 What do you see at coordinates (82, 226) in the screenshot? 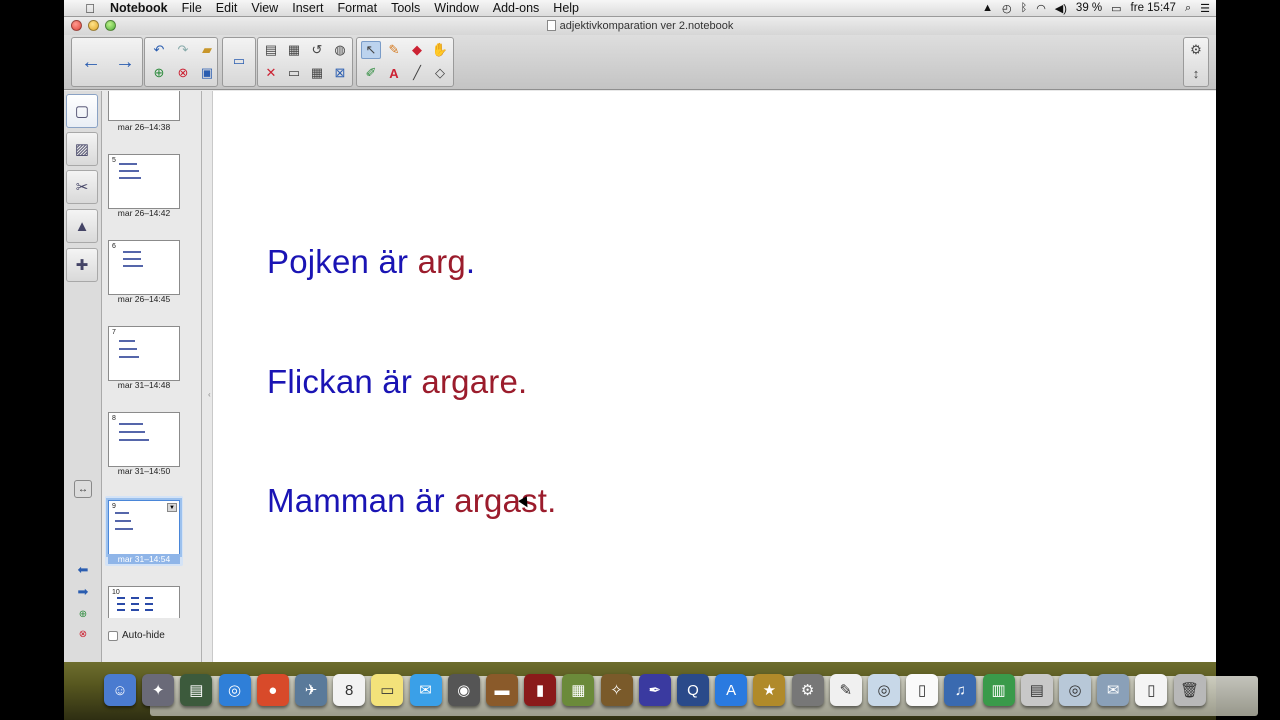
I see `properties-icon: ▲` at bounding box center [82, 226].